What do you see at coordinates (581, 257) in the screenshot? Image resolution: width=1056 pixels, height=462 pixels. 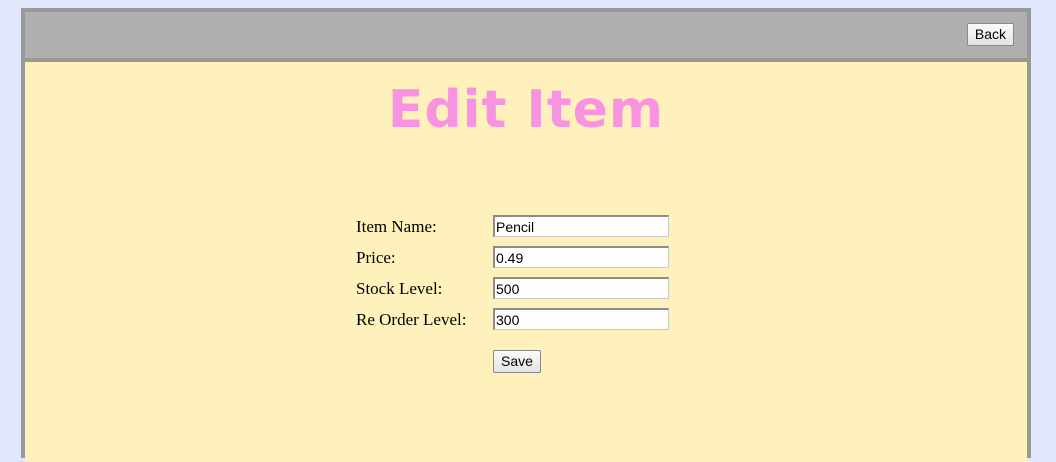 I see `price-field` at bounding box center [581, 257].